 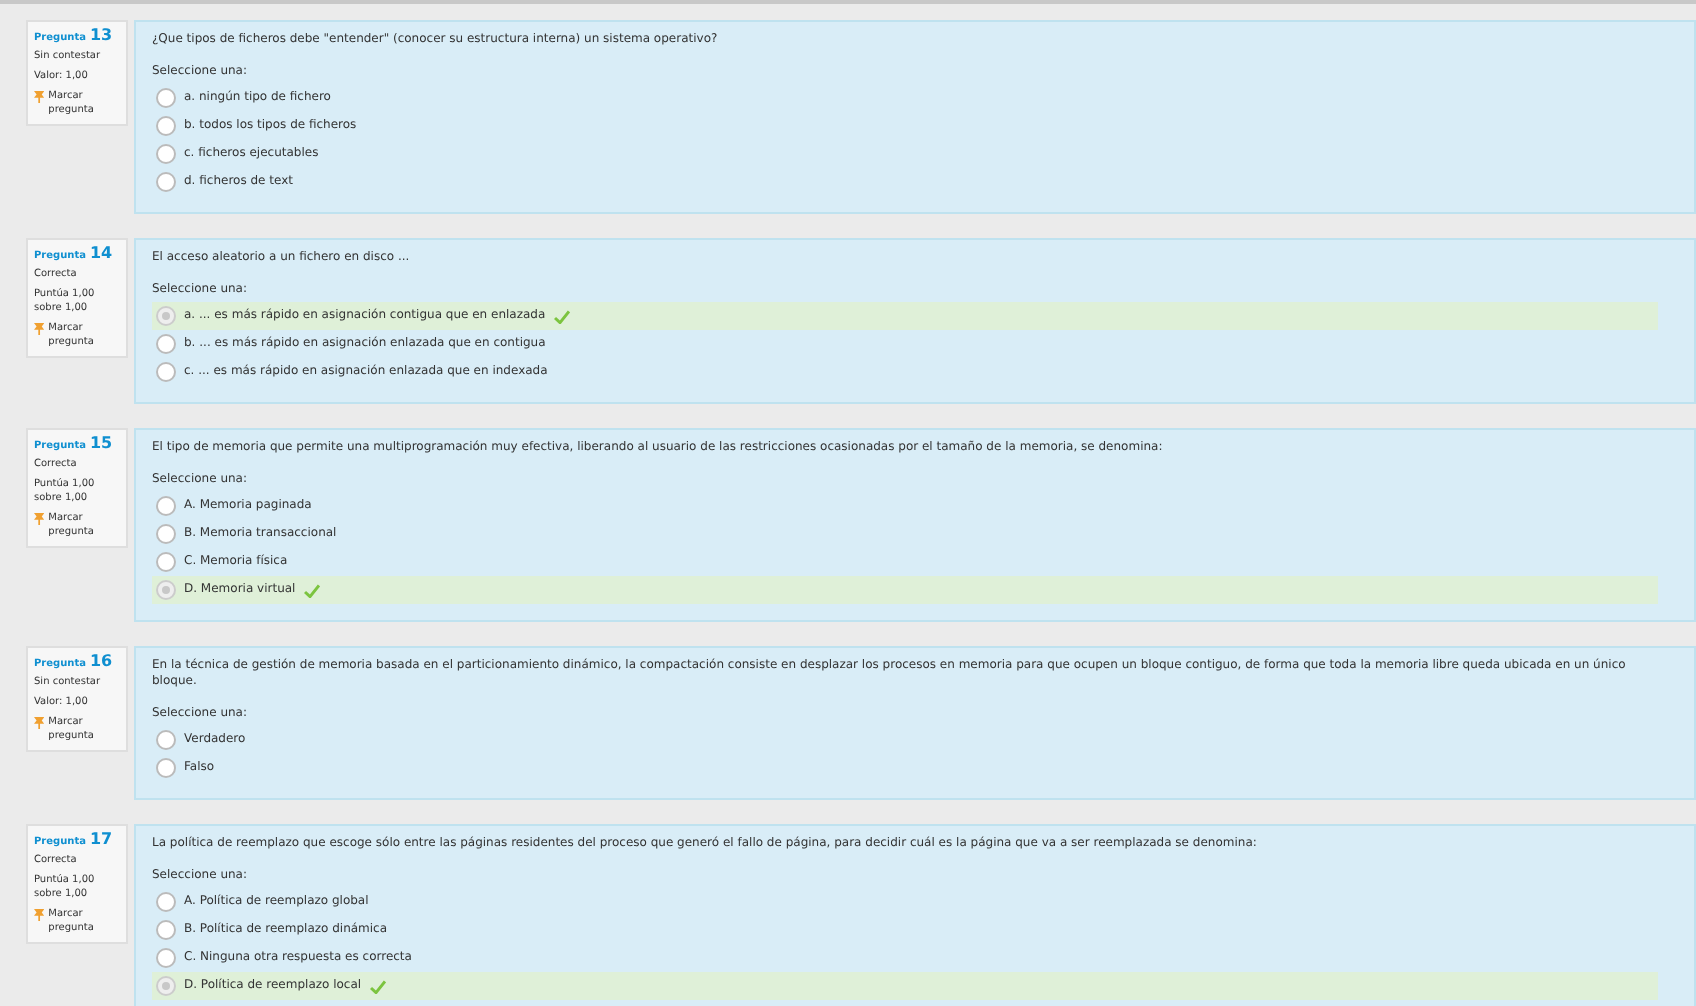 I want to click on question-number: 14, so click(x=101, y=254).